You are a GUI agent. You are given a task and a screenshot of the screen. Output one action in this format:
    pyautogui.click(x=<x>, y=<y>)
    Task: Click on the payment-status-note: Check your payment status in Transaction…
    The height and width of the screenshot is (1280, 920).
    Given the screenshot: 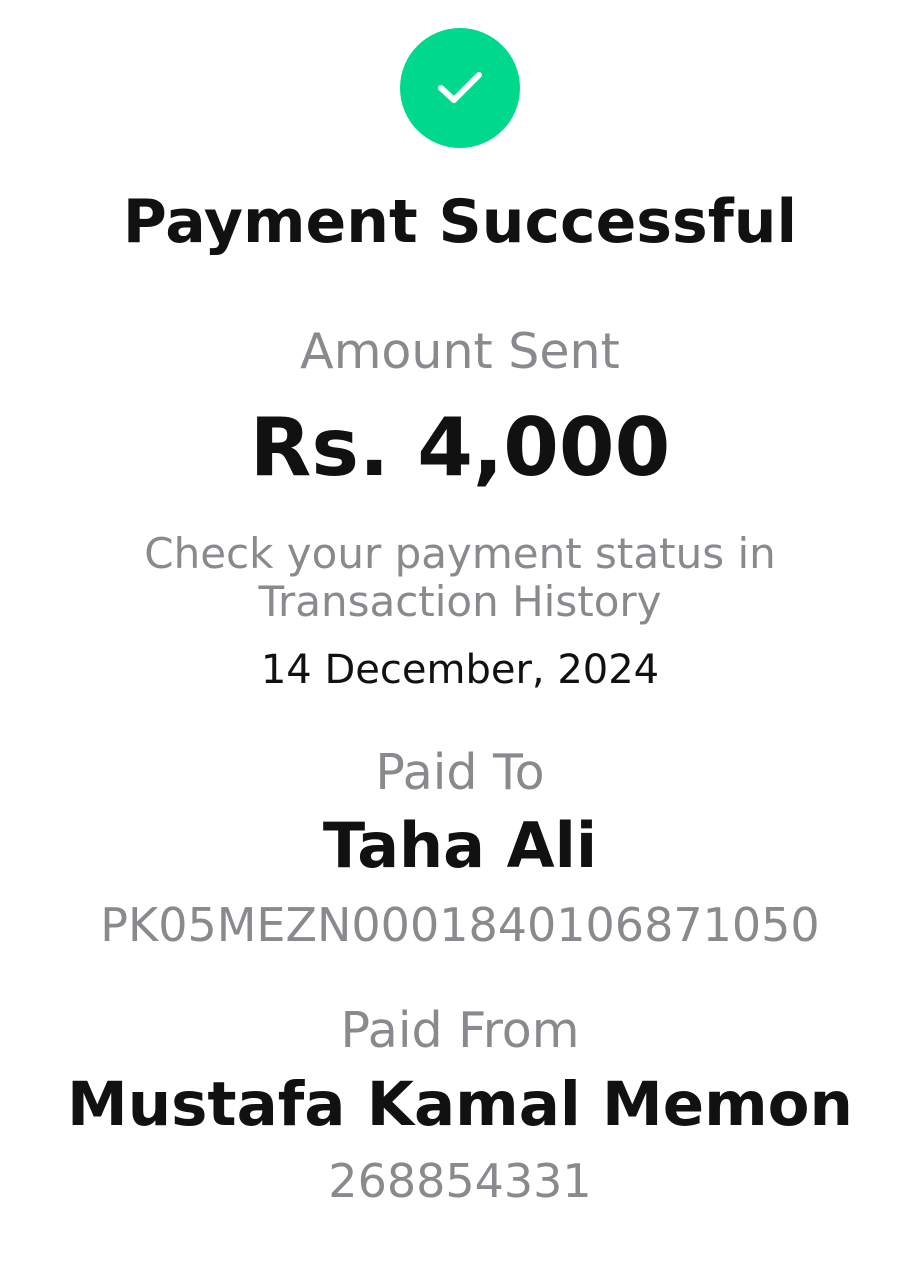 What is the action you would take?
    pyautogui.click(x=460, y=578)
    